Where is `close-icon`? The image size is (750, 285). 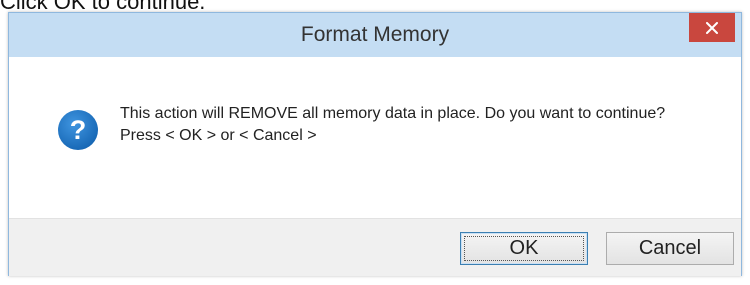 close-icon is located at coordinates (712, 27).